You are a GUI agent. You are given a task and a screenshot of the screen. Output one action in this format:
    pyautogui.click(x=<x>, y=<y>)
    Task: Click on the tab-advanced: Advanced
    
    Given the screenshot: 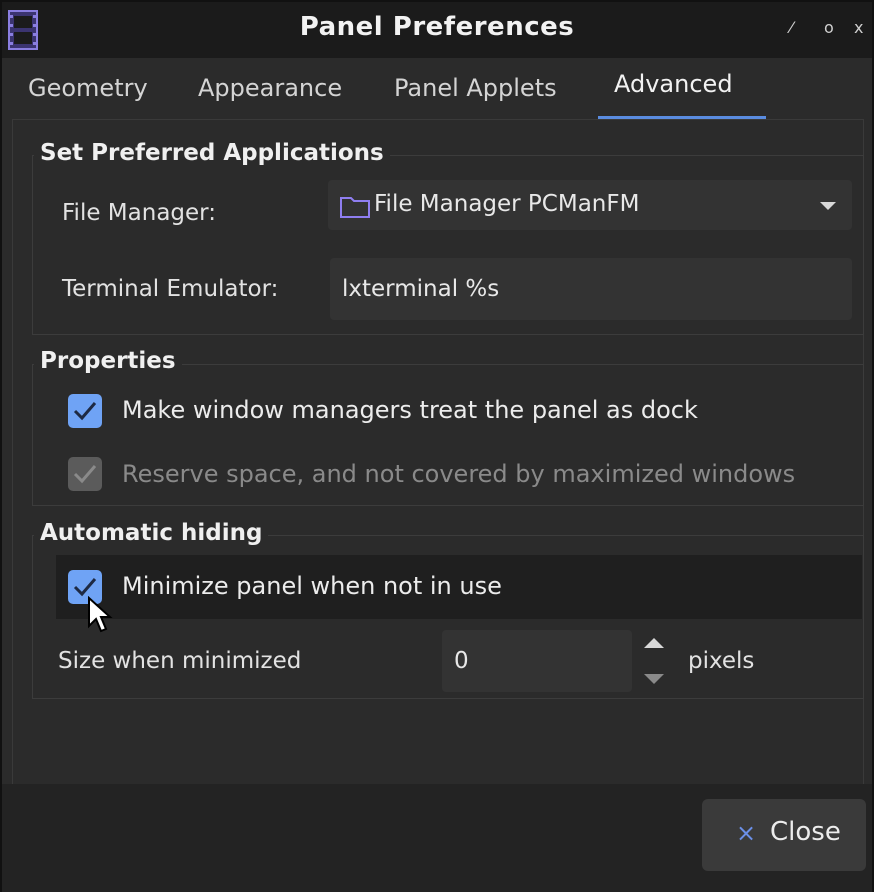 What is the action you would take?
    pyautogui.click(x=673, y=84)
    